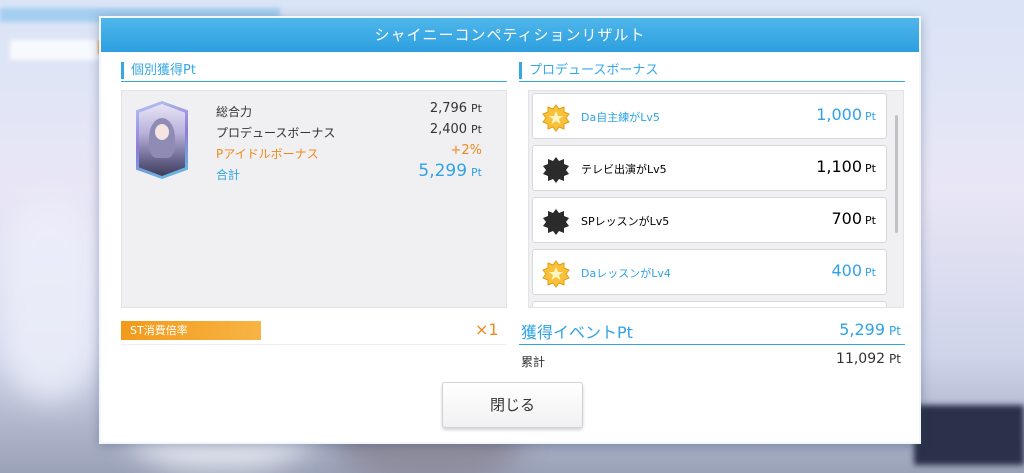 This screenshot has width=1024, height=473. Describe the element at coordinates (896, 174) in the screenshot. I see `bonus-list-scrollbar` at that location.